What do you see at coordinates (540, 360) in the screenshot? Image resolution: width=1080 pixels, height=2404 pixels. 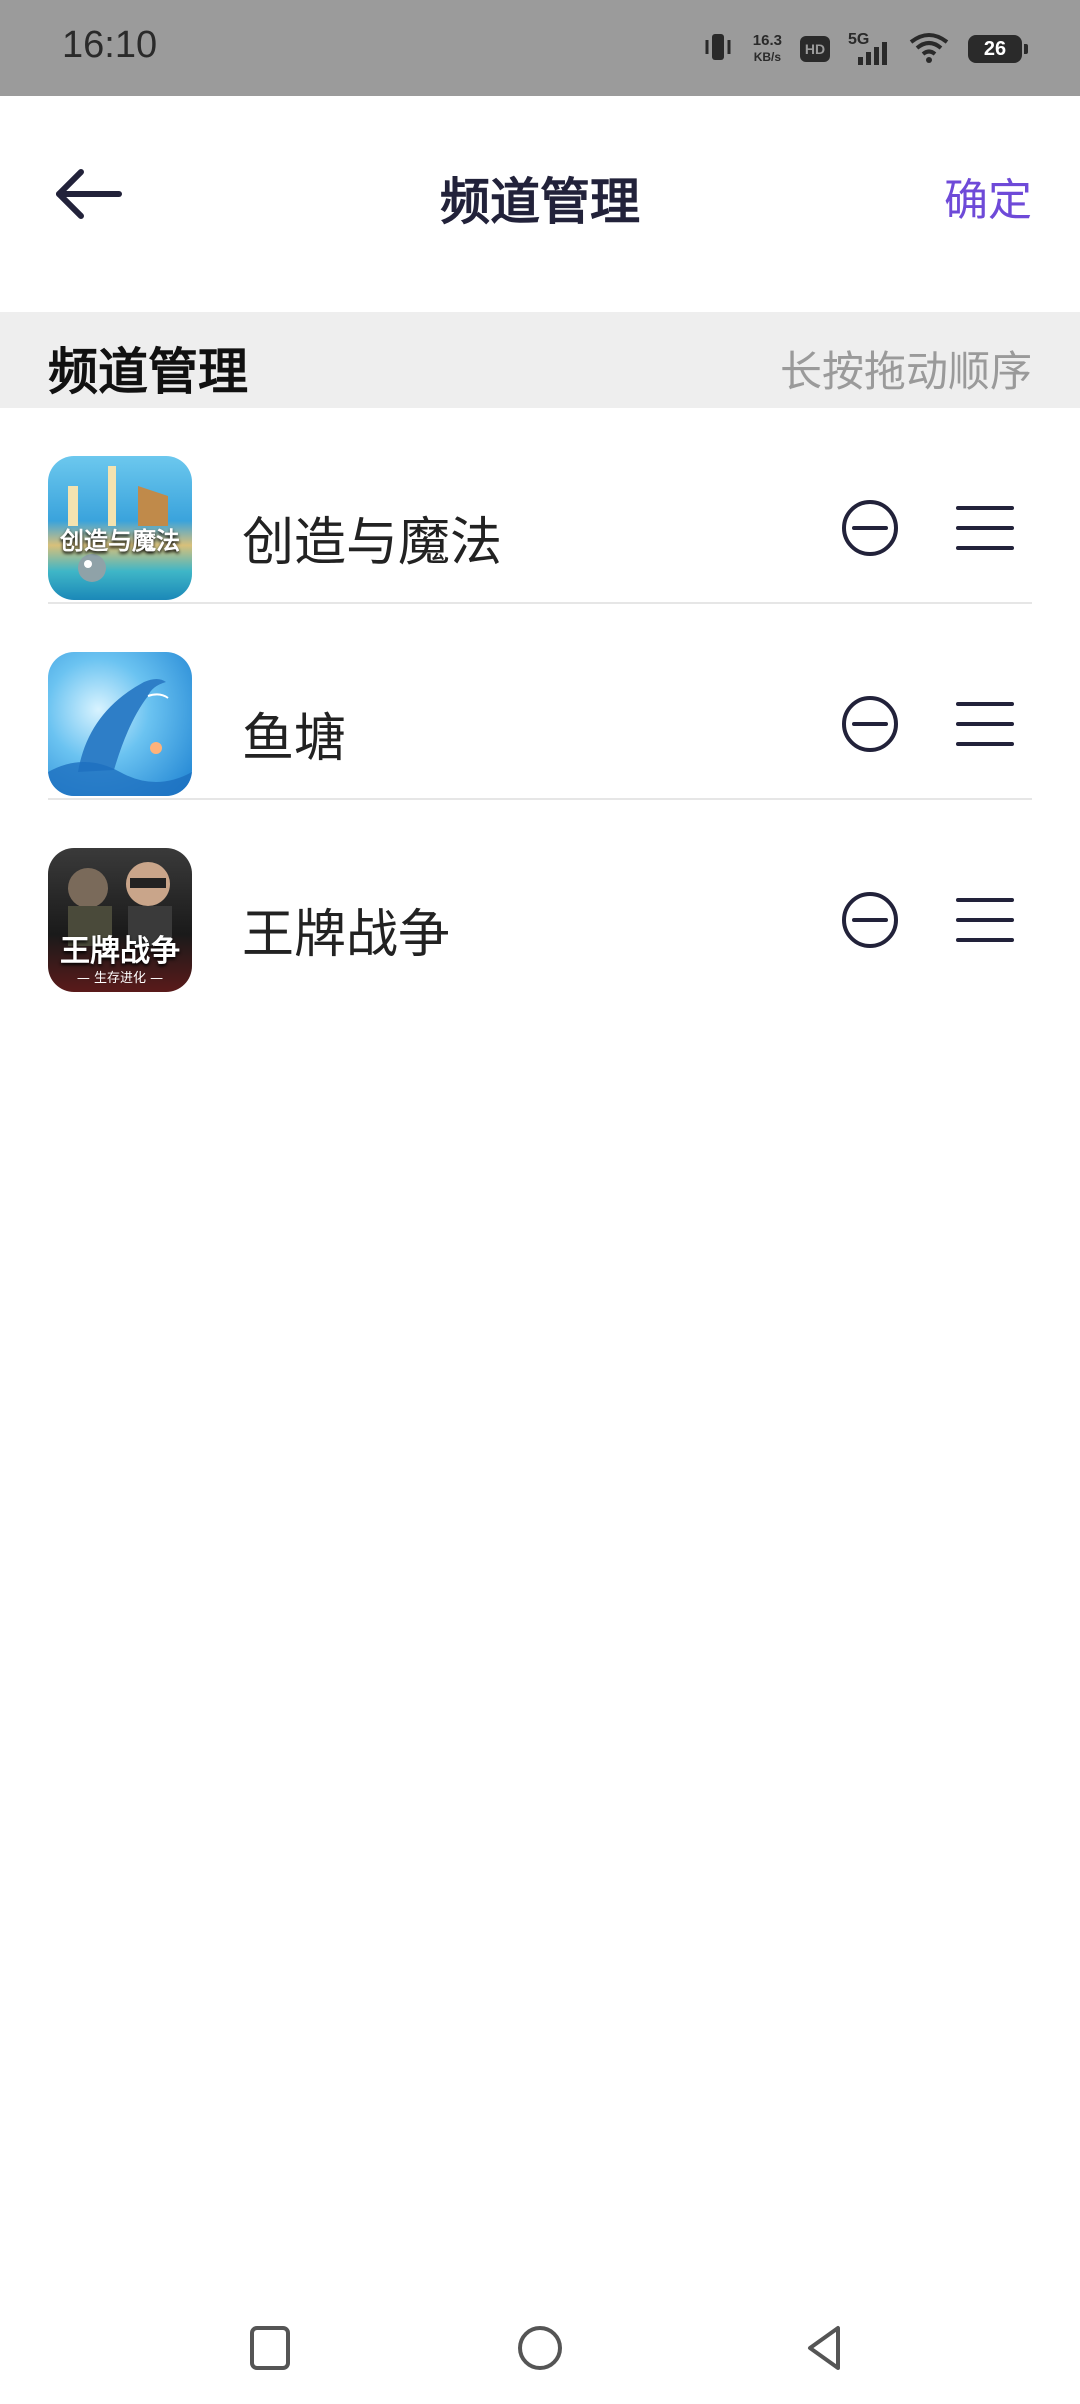 I see `section-header: 频道管理 长按拖动顺序` at bounding box center [540, 360].